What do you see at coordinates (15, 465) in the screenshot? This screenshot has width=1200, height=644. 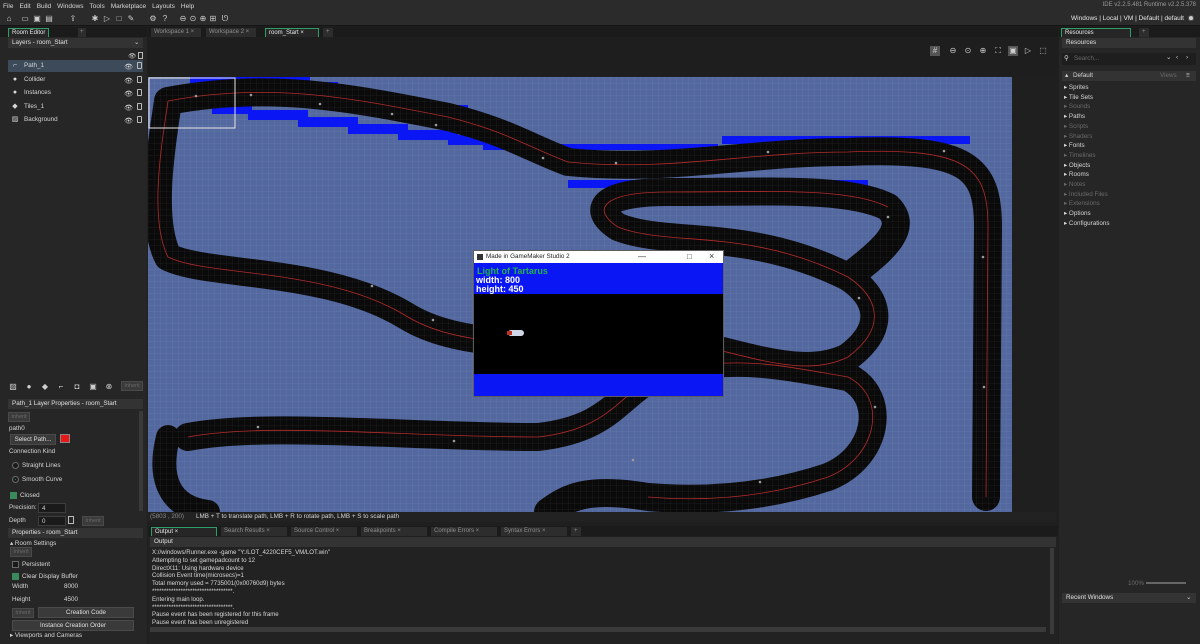 I see `straight-lines-radio` at bounding box center [15, 465].